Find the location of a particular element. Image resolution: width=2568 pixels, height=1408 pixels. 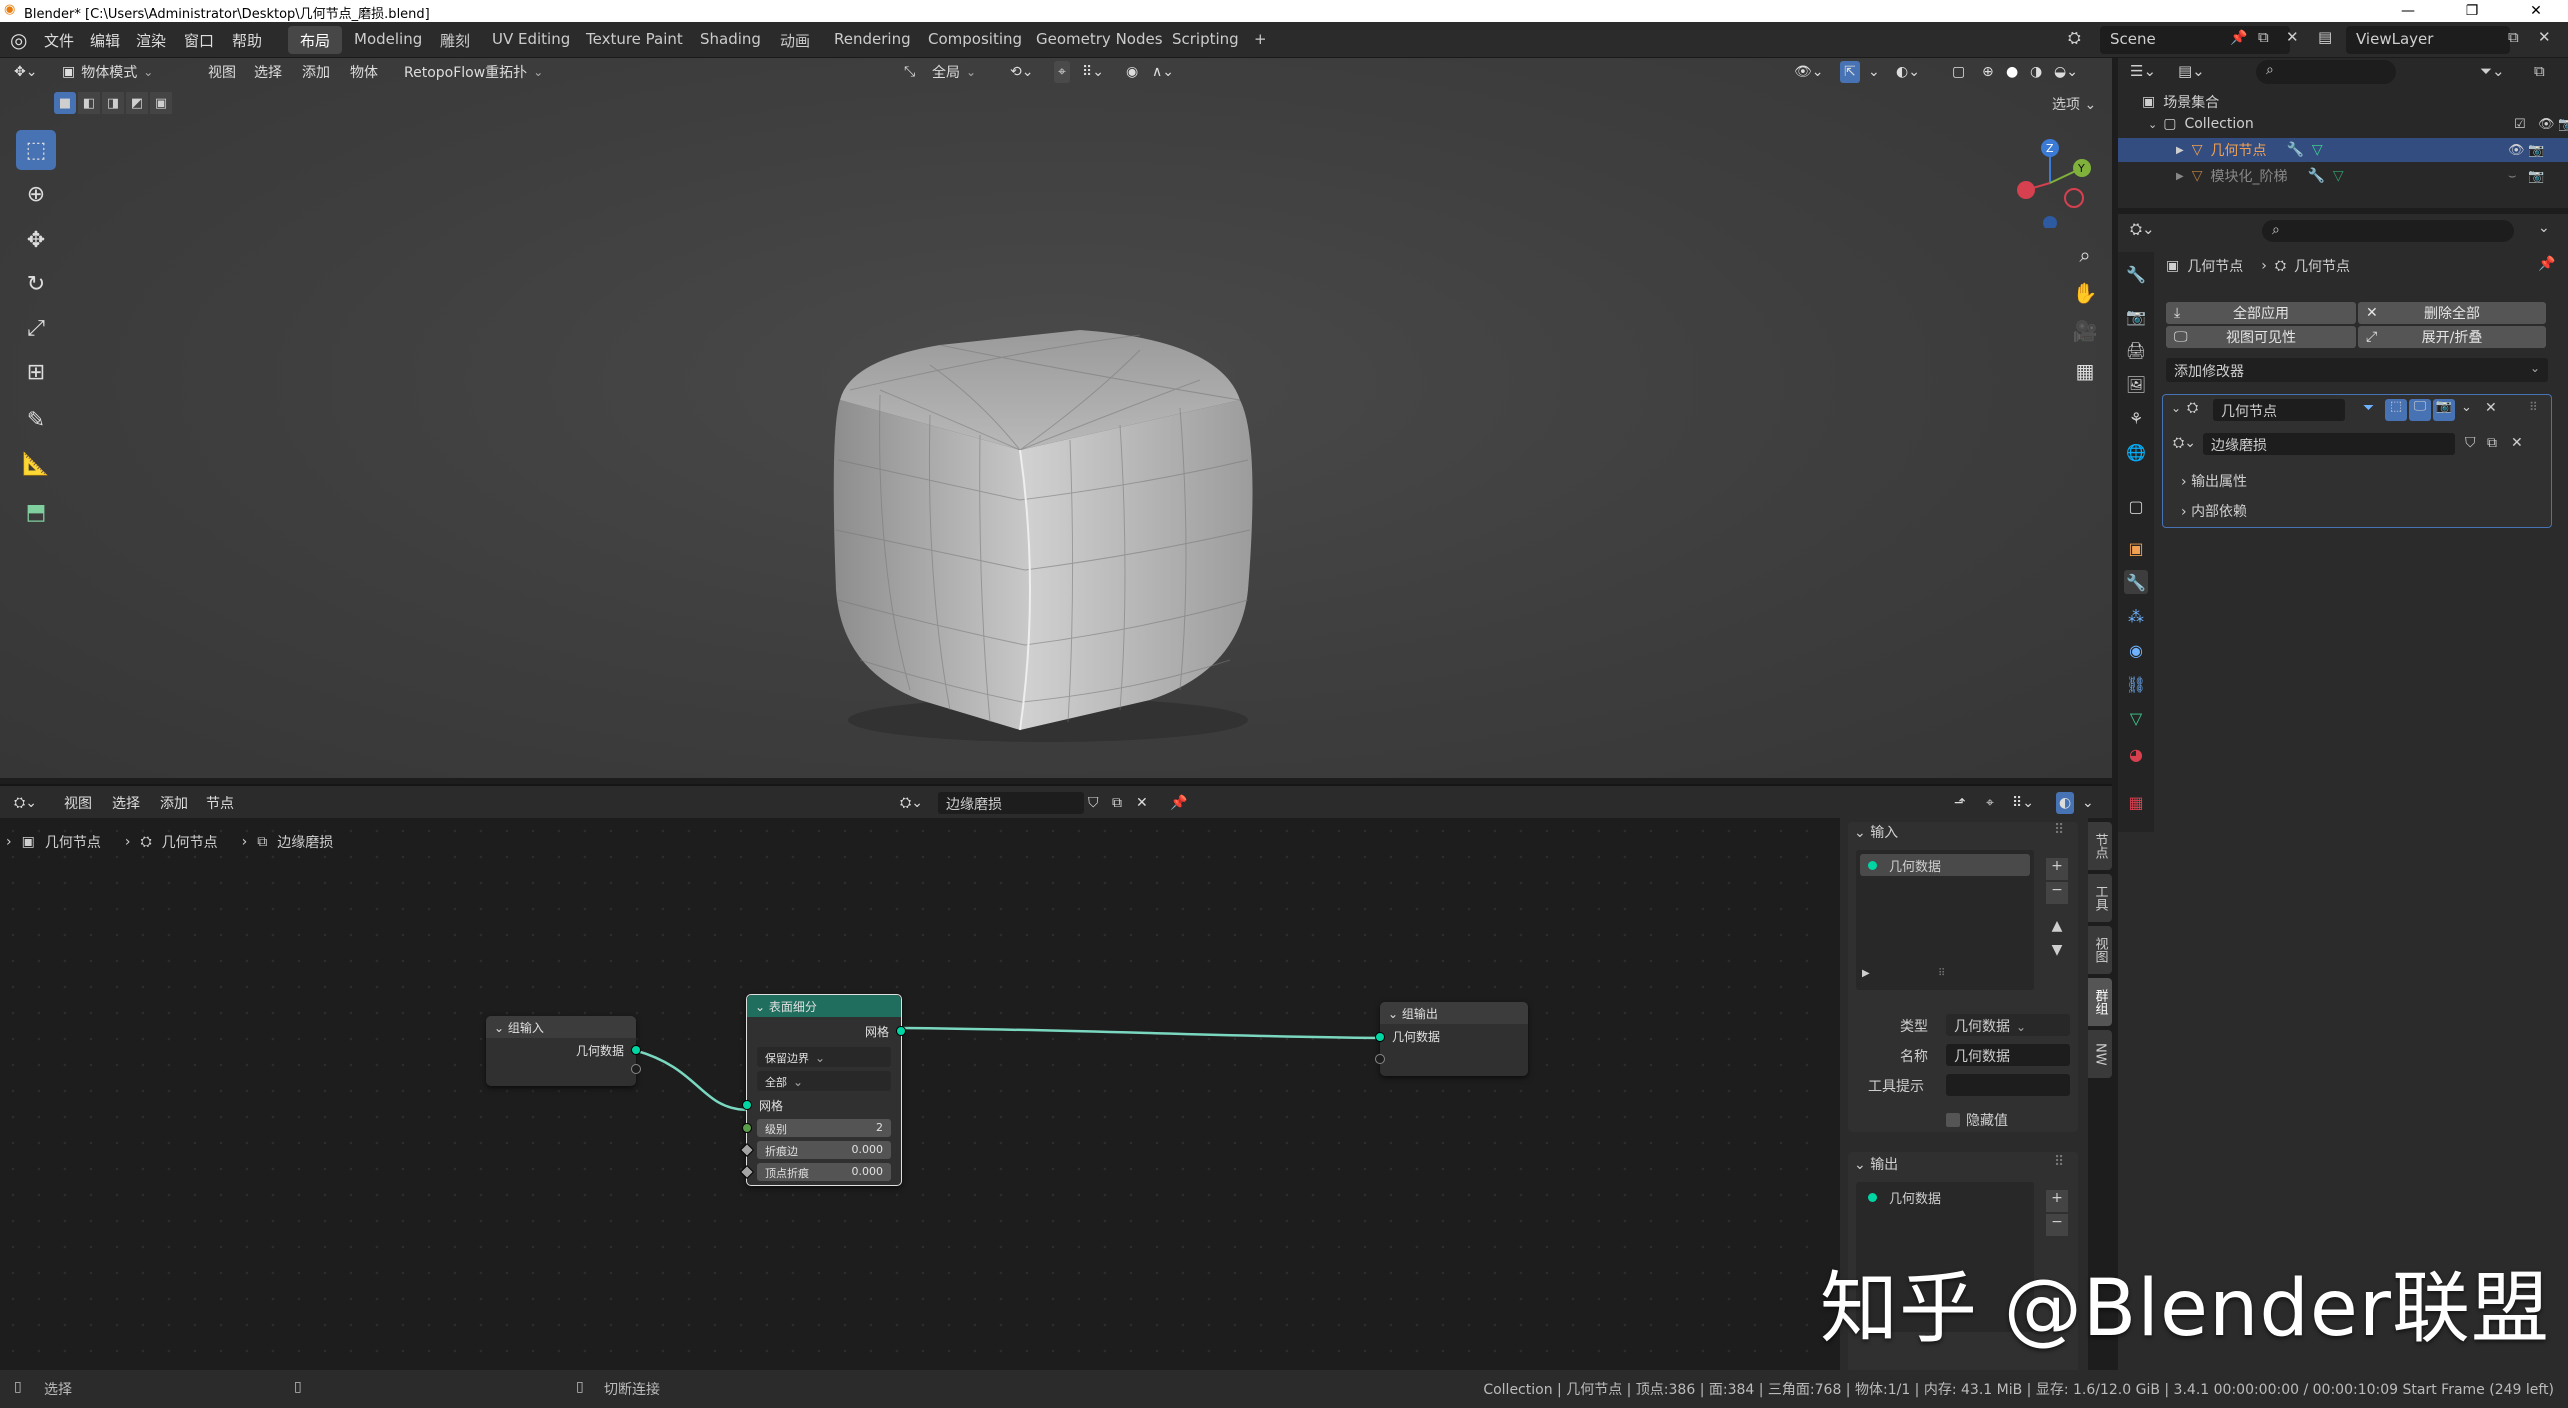

menu-edit: 编辑 is located at coordinates (105, 40).